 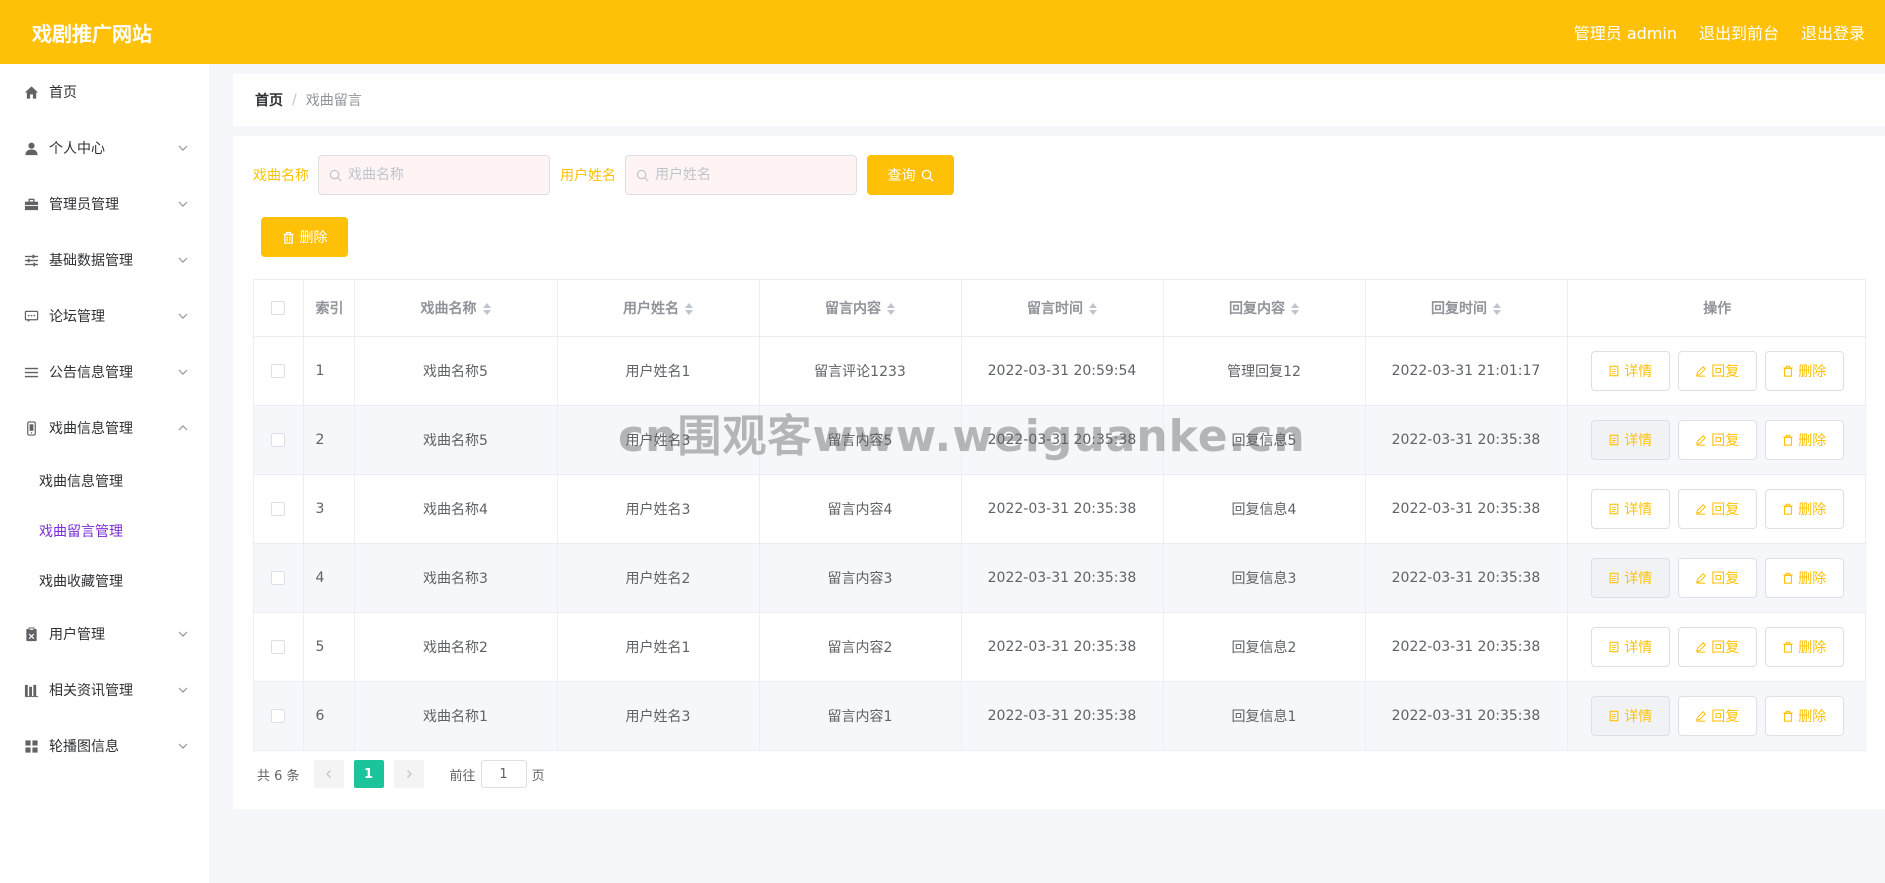 I want to click on breadcrumb: 首页 / 戏曲留言, so click(x=1059, y=100).